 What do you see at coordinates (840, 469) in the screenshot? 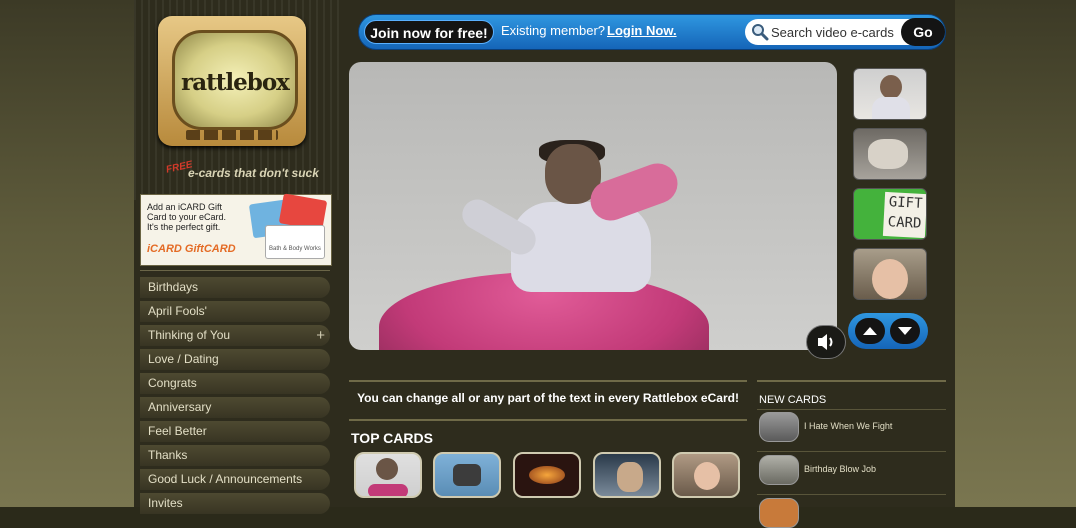
I see `new-card-link: Birthday Blow Job` at bounding box center [840, 469].